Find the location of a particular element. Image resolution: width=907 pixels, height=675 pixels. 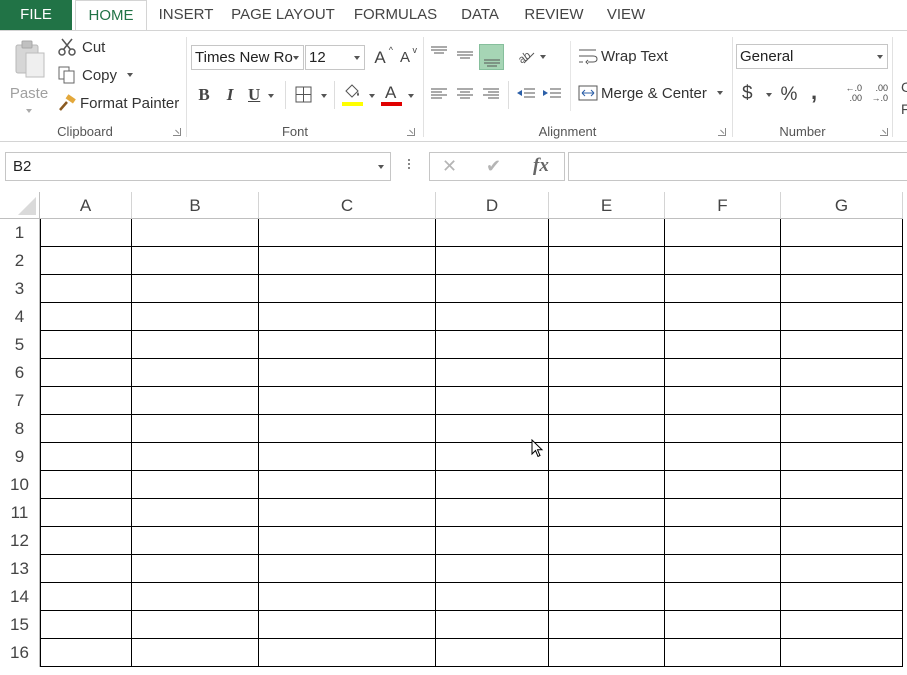

cell-a3 is located at coordinates (86, 289).